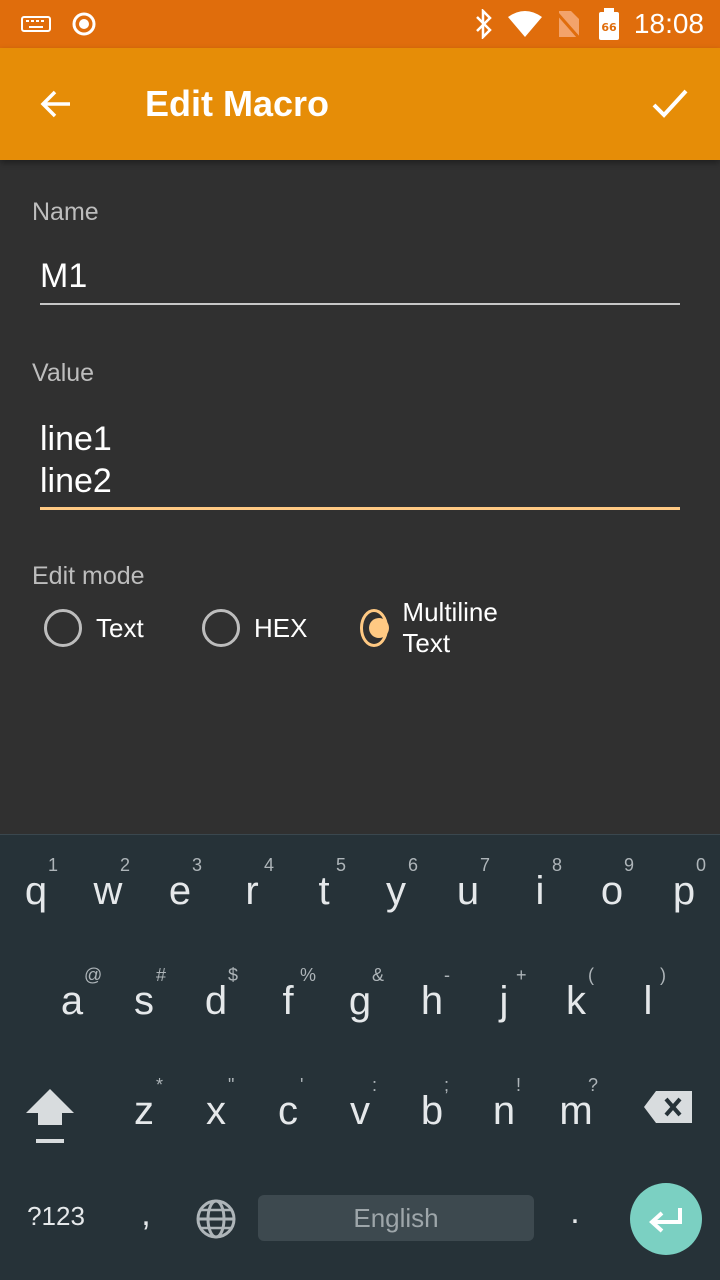 The width and height of the screenshot is (720, 1280). What do you see at coordinates (288, 1001) in the screenshot?
I see `key-label: f` at bounding box center [288, 1001].